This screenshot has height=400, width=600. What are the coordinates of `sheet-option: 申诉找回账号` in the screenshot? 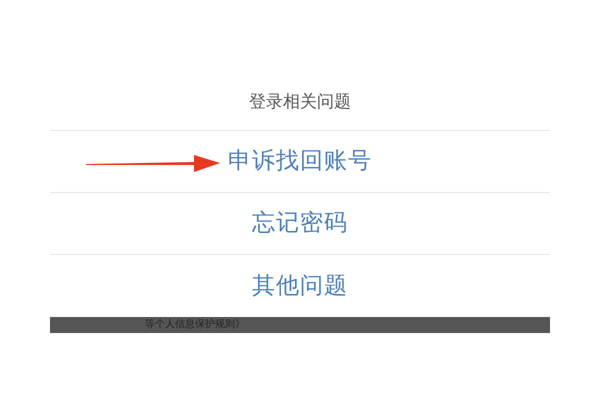 It's located at (300, 161).